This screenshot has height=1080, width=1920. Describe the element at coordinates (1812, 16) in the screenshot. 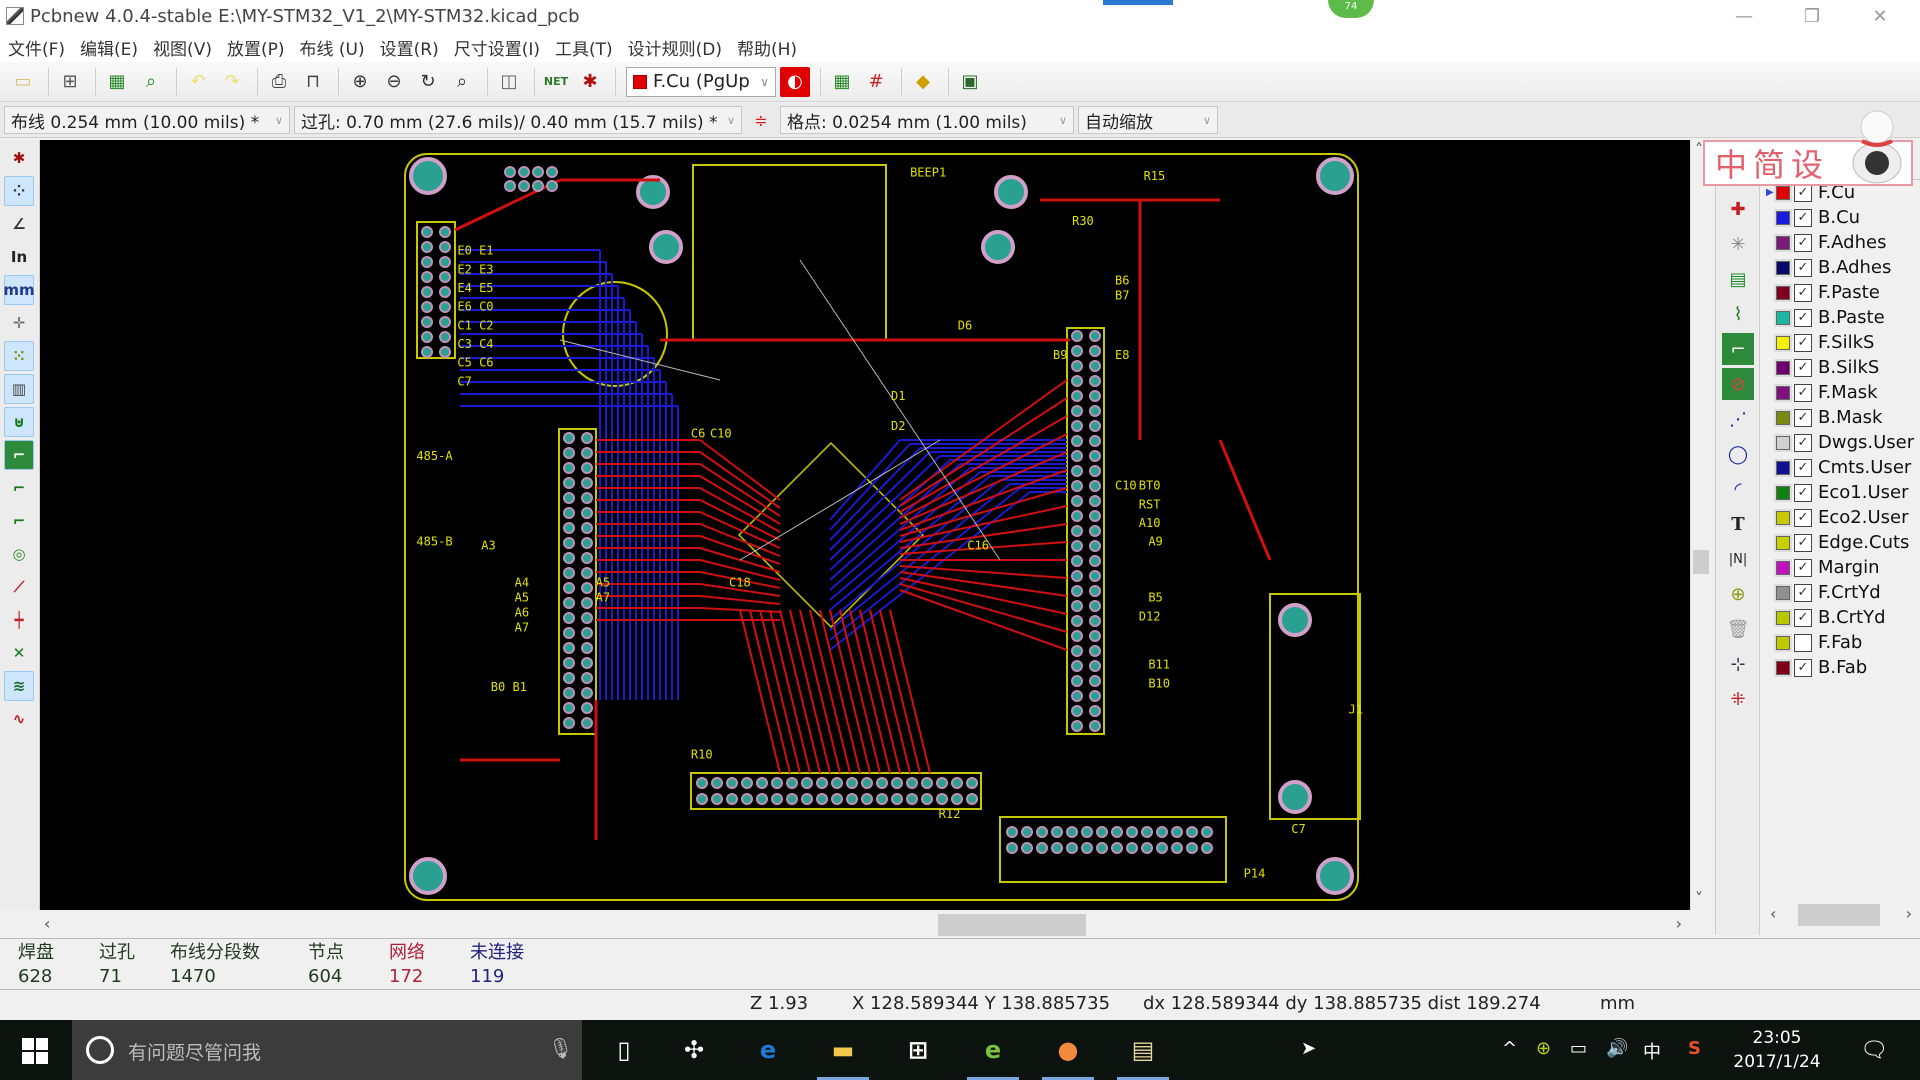

I see `restore-icon: ❐` at that location.